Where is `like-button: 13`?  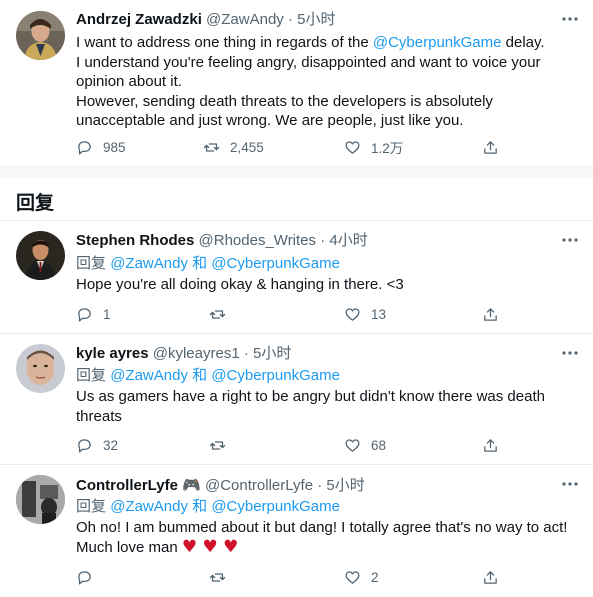 like-button: 13 is located at coordinates (365, 314).